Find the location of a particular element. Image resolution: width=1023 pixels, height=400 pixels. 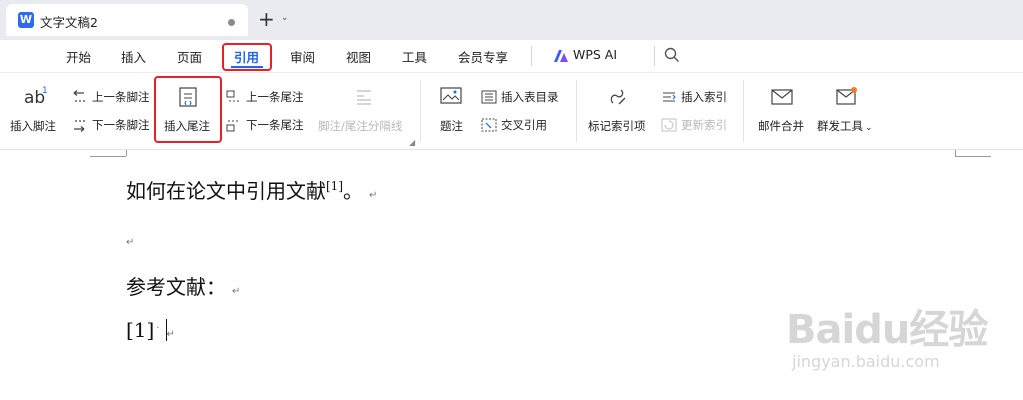

watermark-url-text: jingyan.baidu.com is located at coordinates (866, 361).